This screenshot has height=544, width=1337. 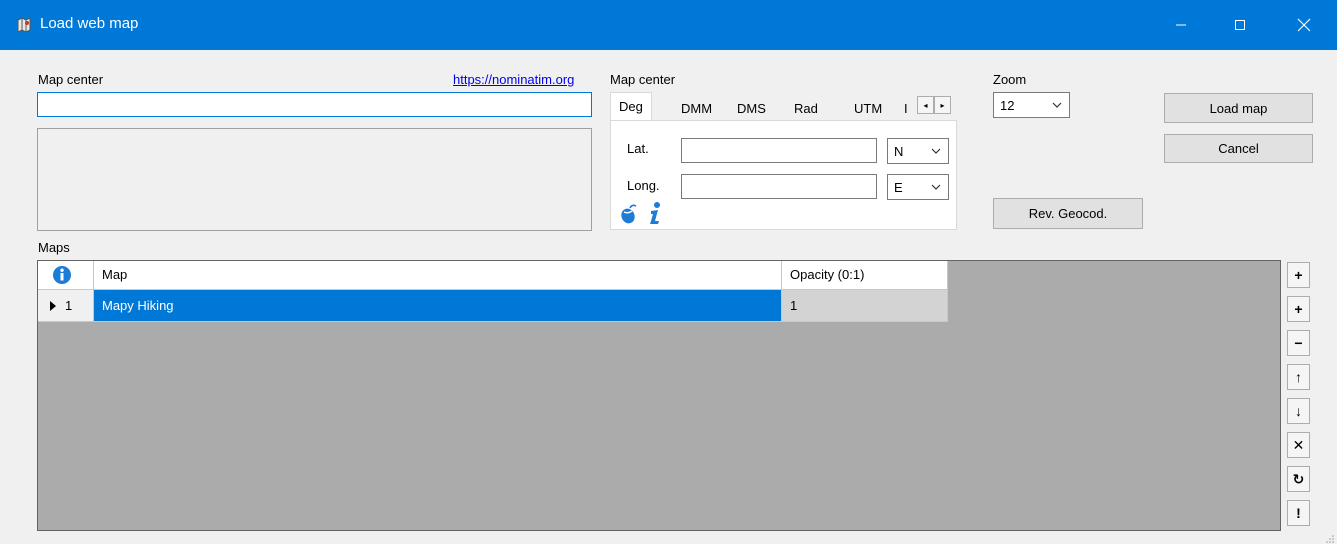 What do you see at coordinates (806, 109) in the screenshot?
I see `tab-rad: Rad` at bounding box center [806, 109].